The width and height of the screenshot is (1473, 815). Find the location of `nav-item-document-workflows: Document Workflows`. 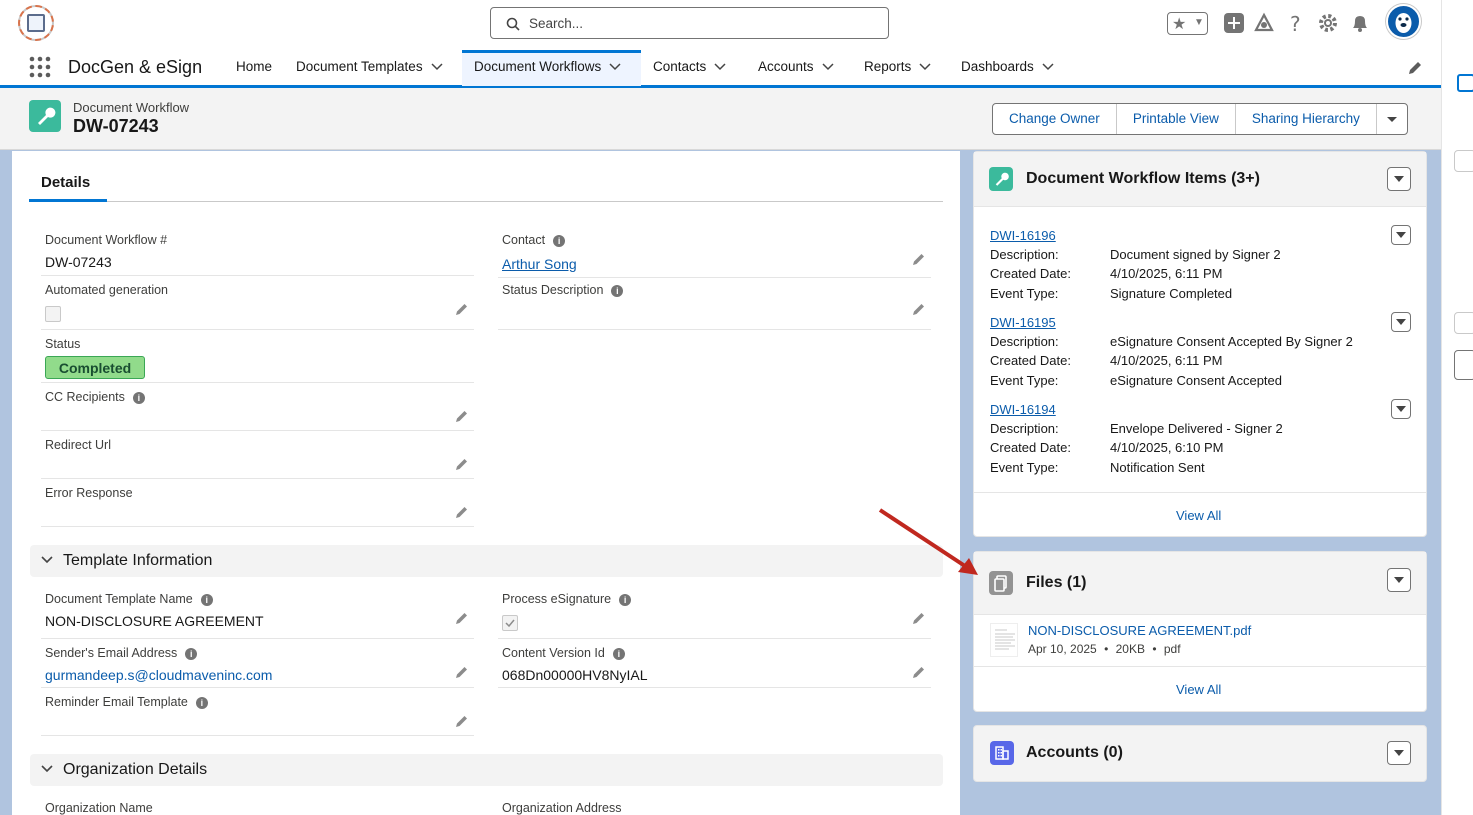

nav-item-document-workflows: Document Workflows is located at coordinates (551, 68).